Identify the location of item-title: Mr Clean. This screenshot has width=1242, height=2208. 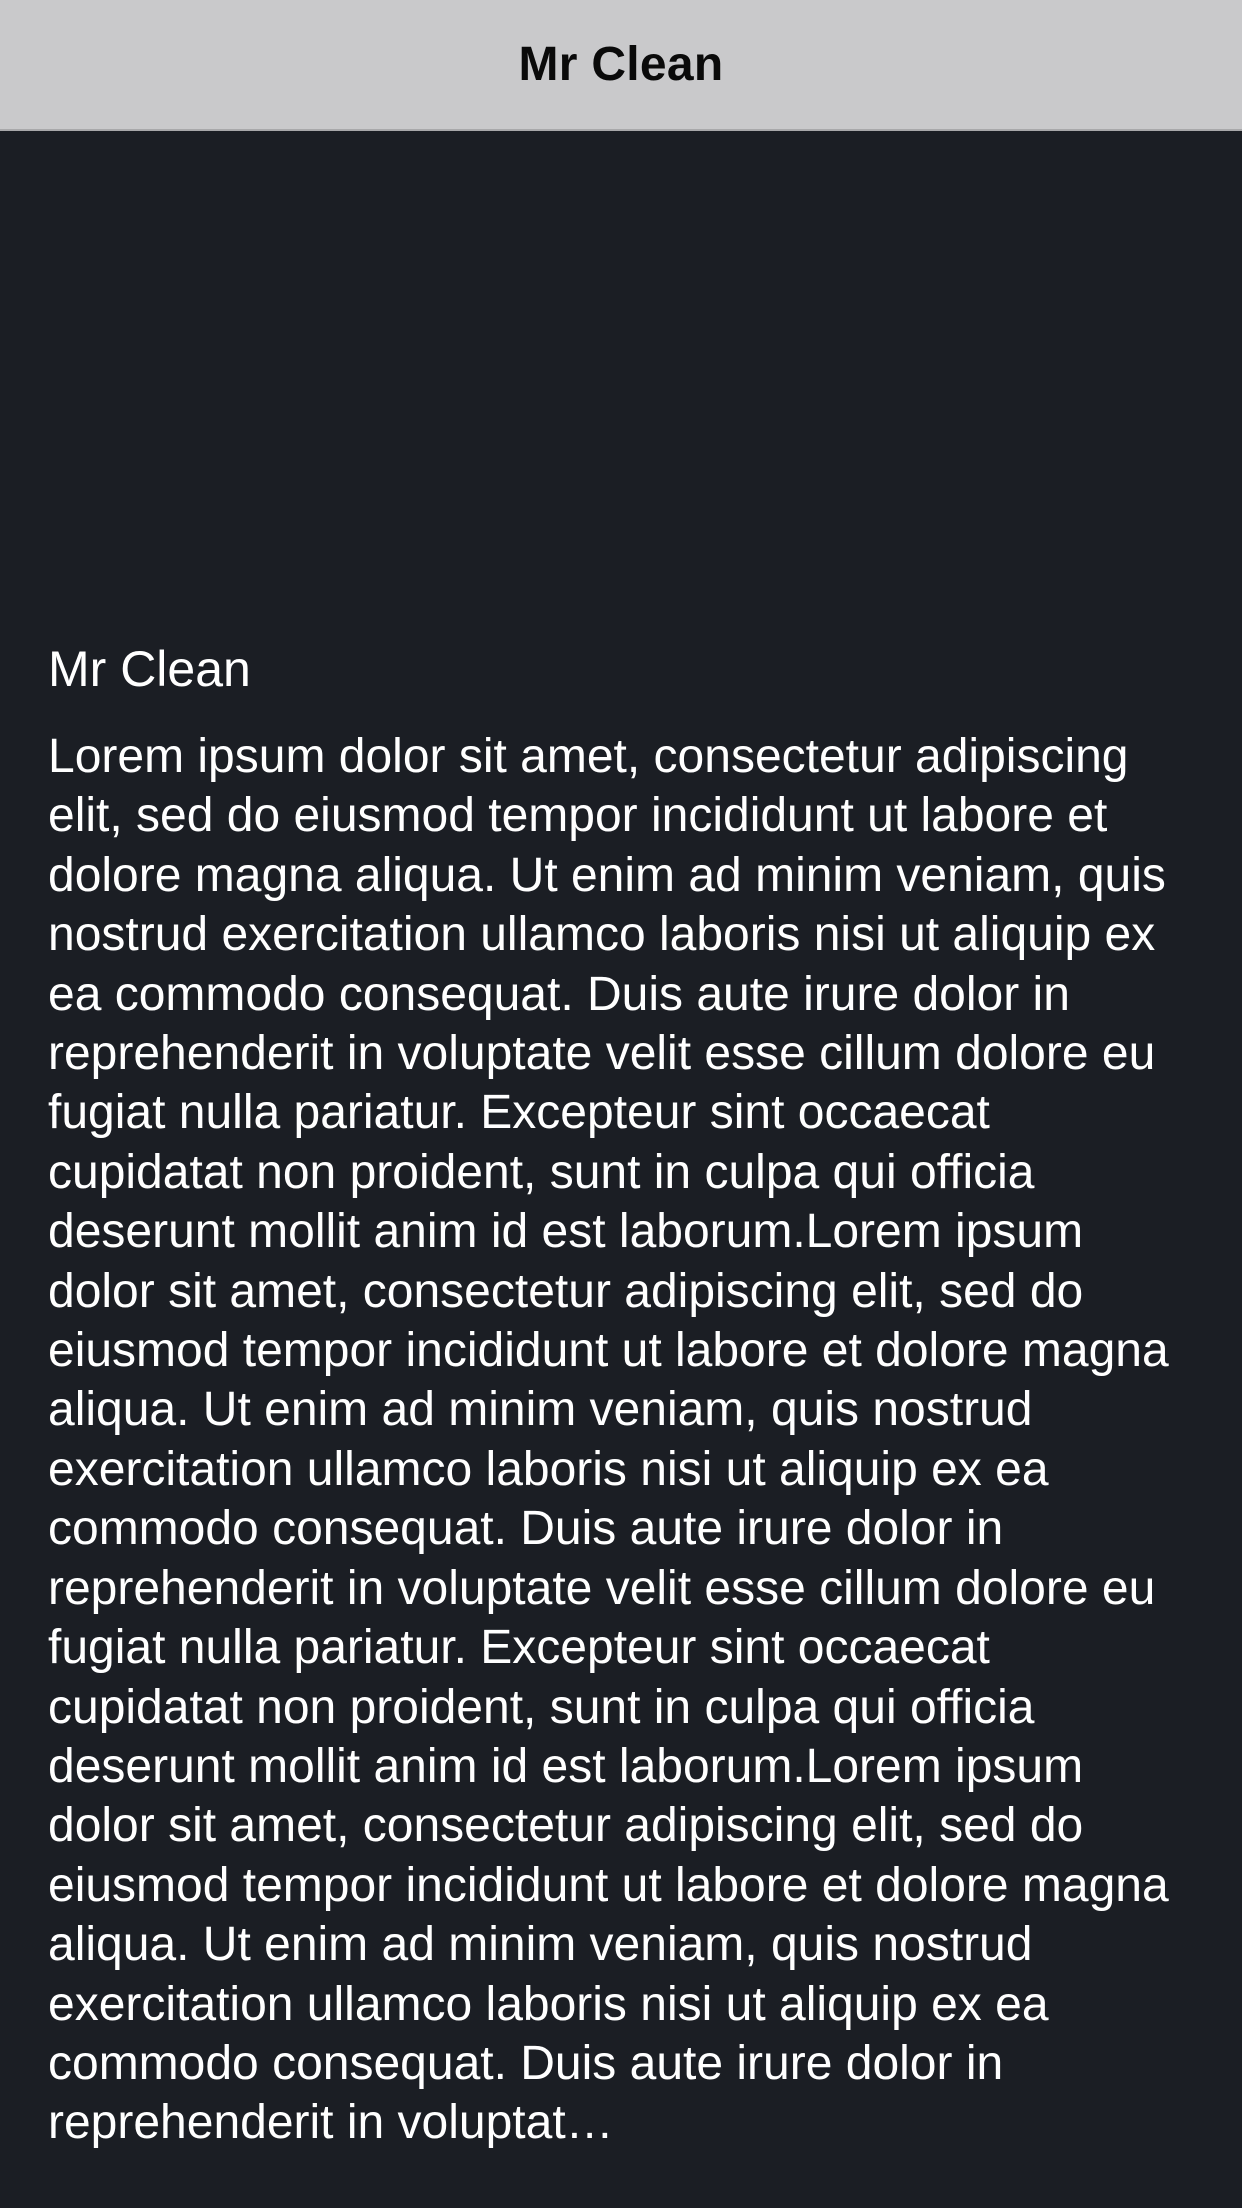
(149, 669).